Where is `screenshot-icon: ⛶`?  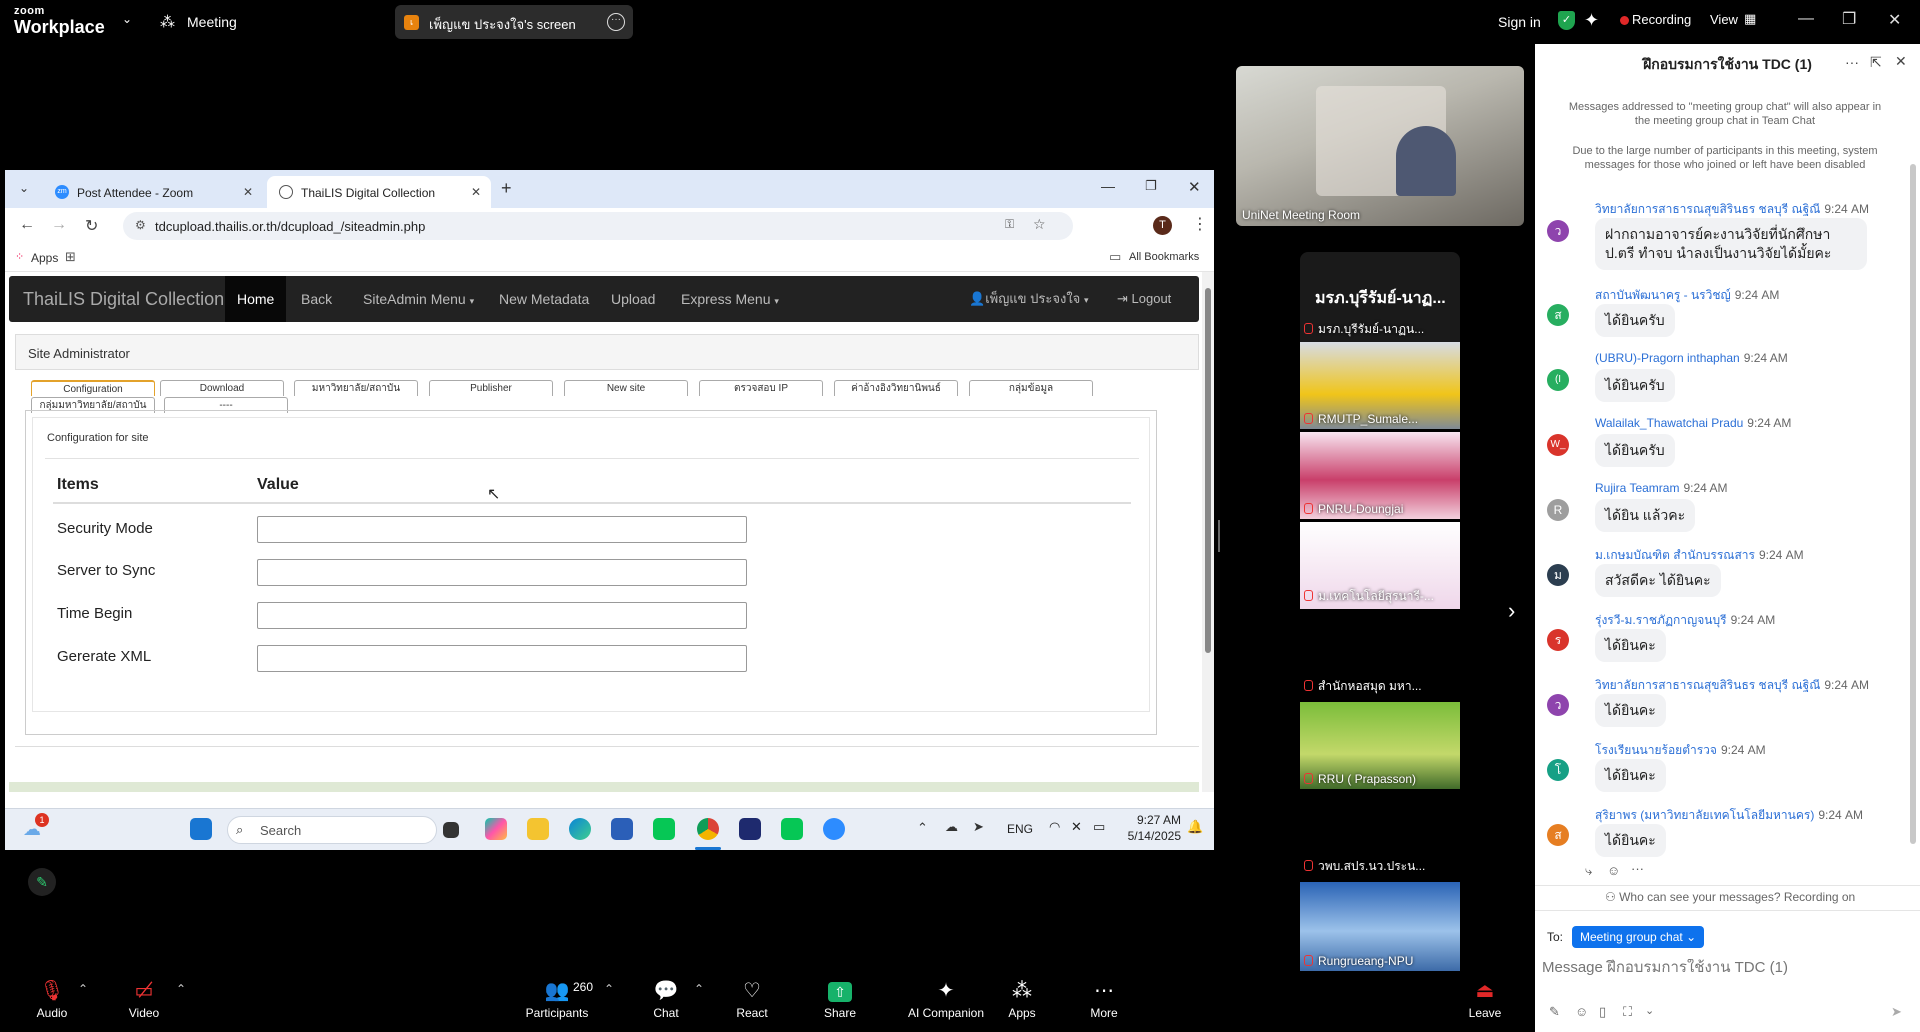
screenshot-icon: ⛶ is located at coordinates (1627, 1012).